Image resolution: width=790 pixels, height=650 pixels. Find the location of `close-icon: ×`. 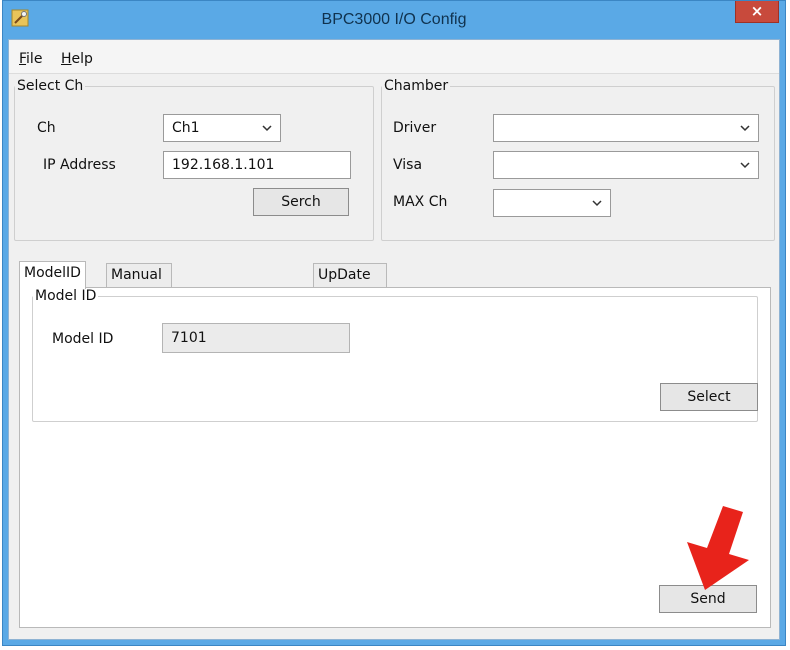

close-icon: × is located at coordinates (757, 11).